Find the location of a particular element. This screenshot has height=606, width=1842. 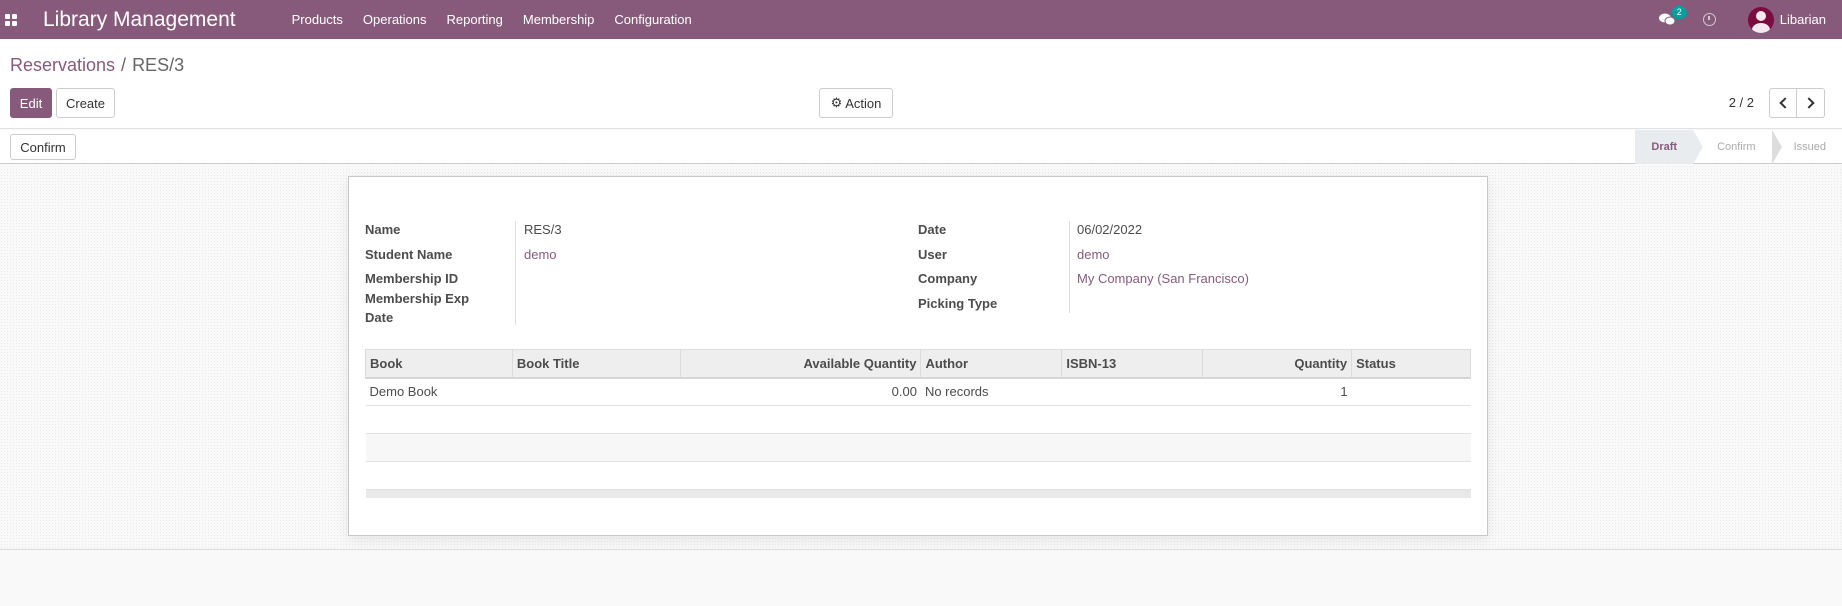

value-date: 06/02/2022 is located at coordinates (1109, 229).